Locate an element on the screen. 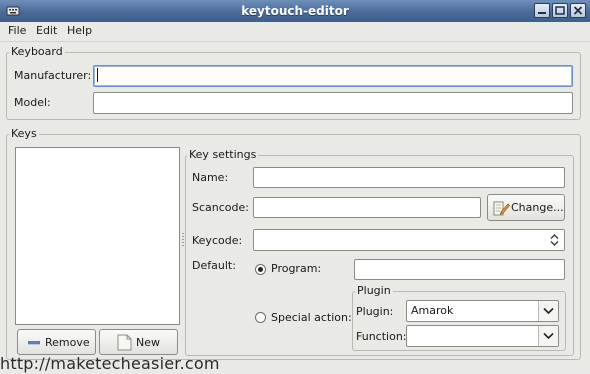 The height and width of the screenshot is (374, 590). program-radio is located at coordinates (260, 269).